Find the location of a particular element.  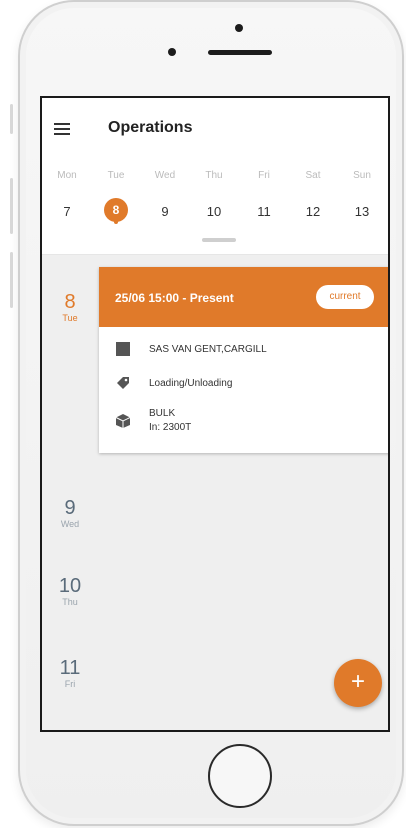

drag-handle is located at coordinates (219, 240).